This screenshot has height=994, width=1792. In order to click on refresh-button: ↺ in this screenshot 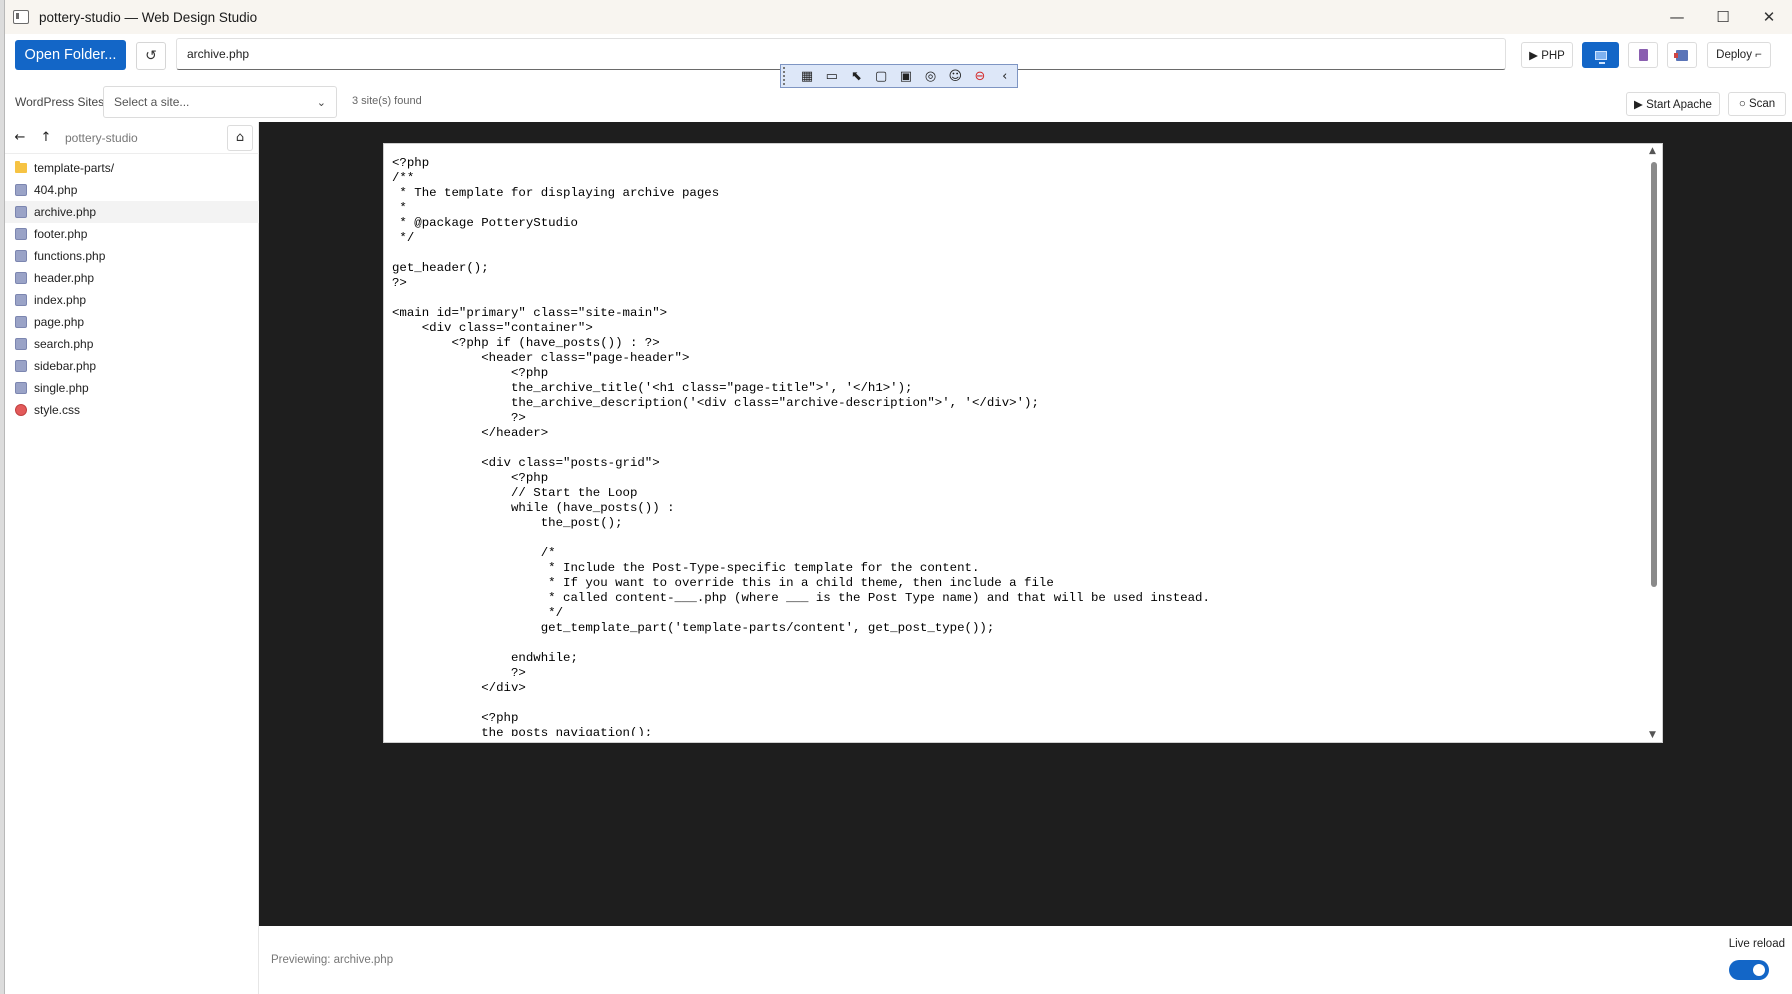, I will do `click(151, 56)`.